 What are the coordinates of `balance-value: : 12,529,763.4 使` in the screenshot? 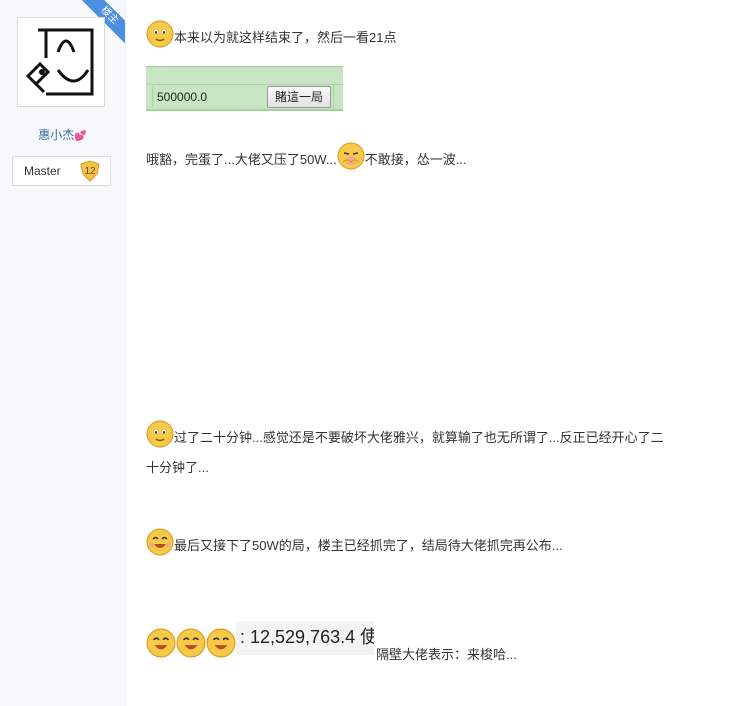 It's located at (307, 637).